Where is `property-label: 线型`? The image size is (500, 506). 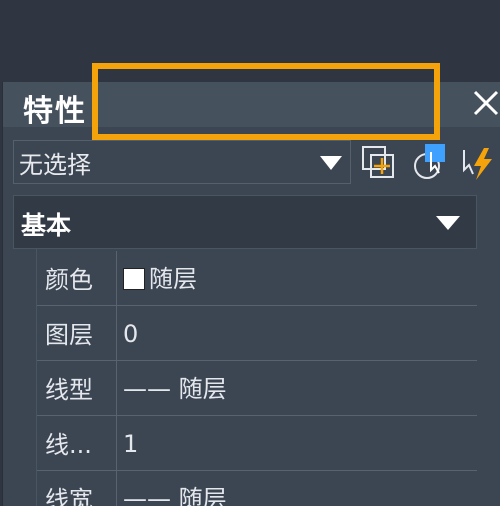 property-label: 线型 is located at coordinates (77, 388).